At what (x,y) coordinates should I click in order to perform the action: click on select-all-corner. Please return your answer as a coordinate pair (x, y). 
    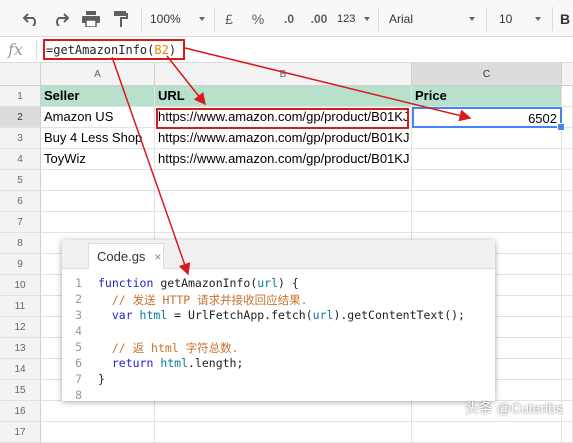
    Looking at the image, I should click on (20, 74).